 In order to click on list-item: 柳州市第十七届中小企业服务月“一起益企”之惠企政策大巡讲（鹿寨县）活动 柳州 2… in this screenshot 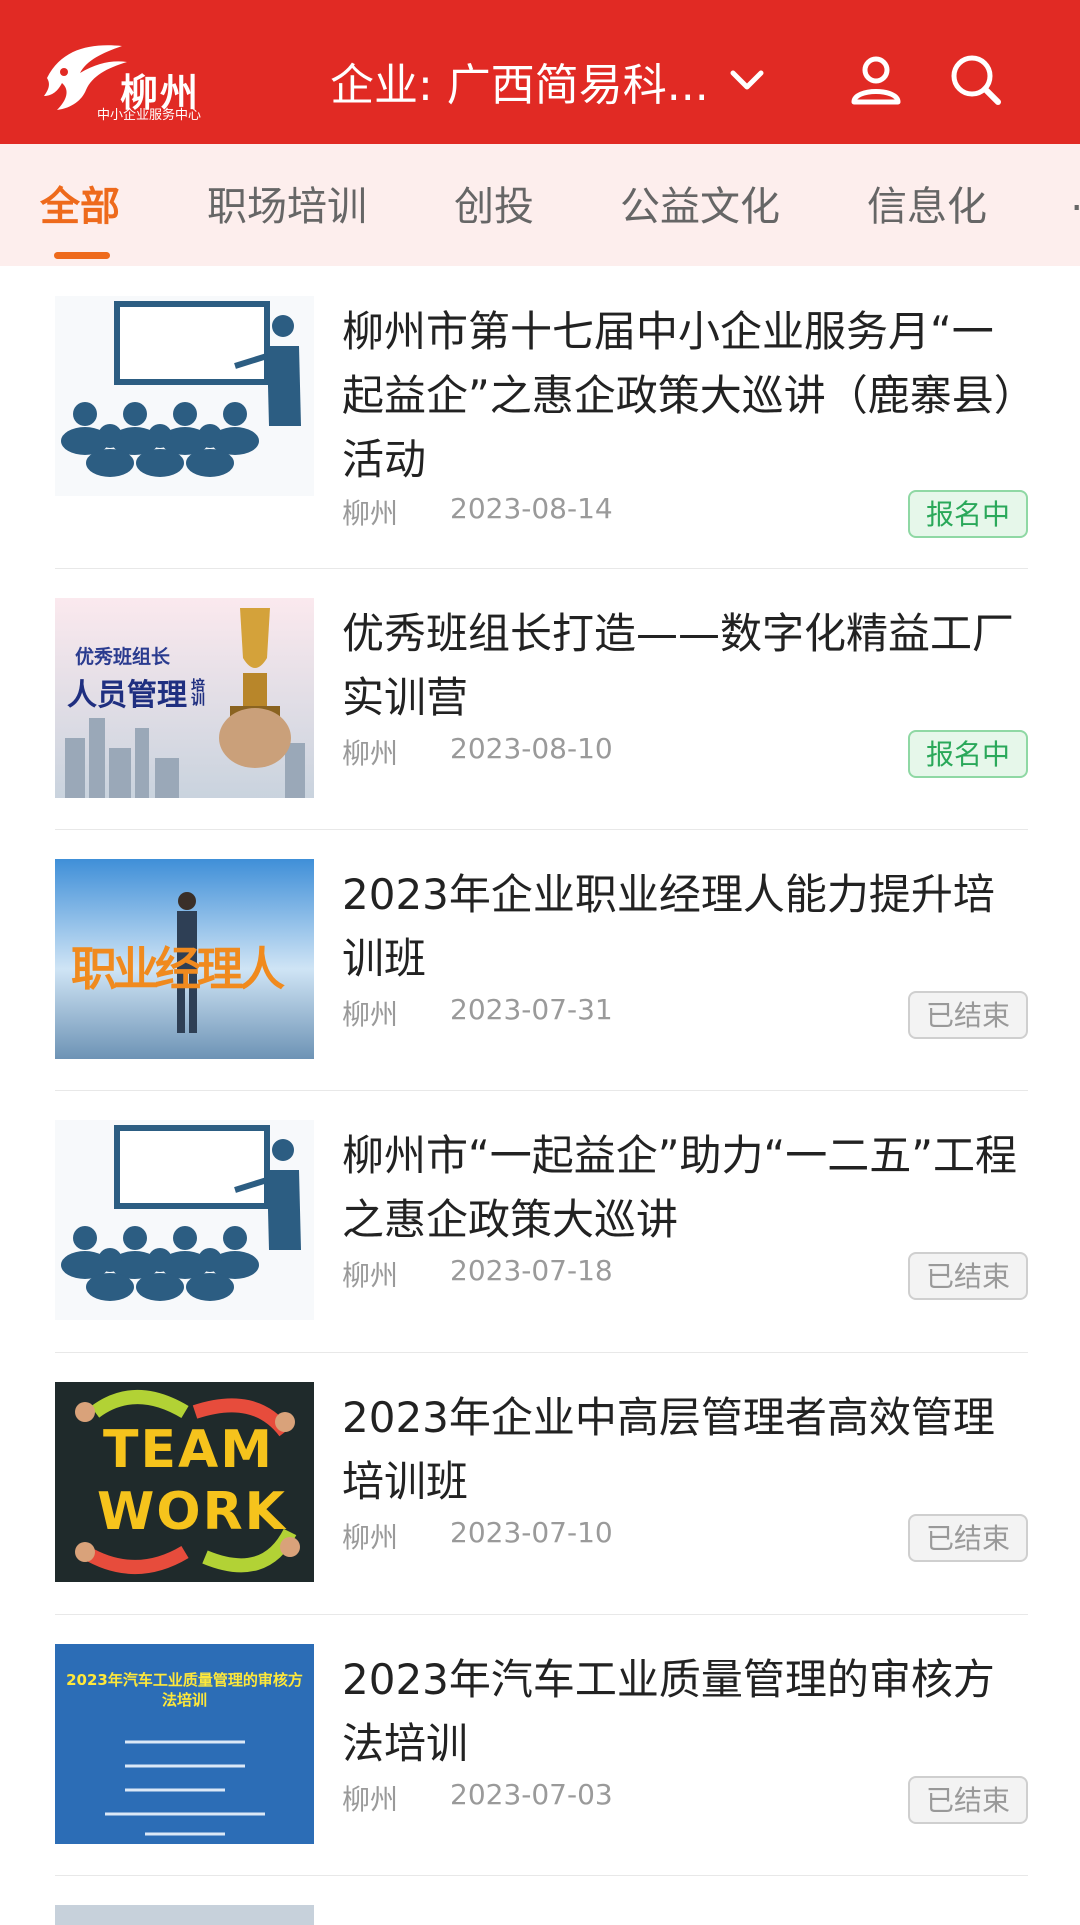, I will do `click(541, 402)`.